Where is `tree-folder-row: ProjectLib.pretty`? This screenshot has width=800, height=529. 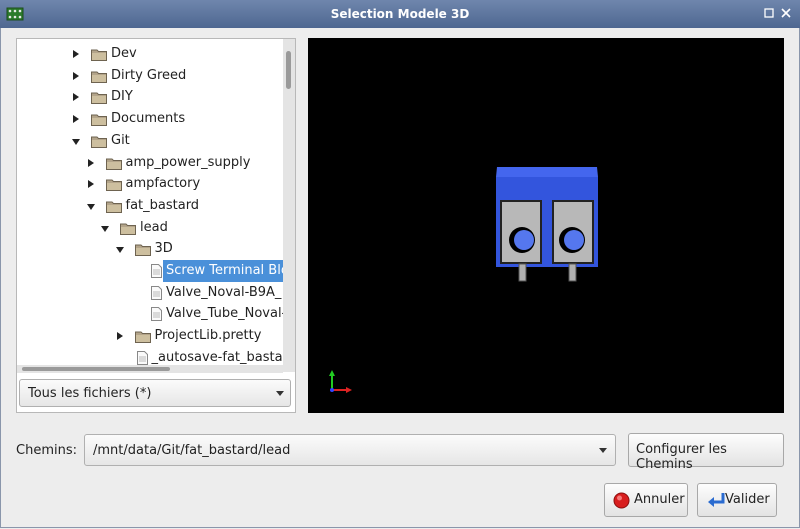
tree-folder-row: ProjectLib.pretty is located at coordinates (150, 336).